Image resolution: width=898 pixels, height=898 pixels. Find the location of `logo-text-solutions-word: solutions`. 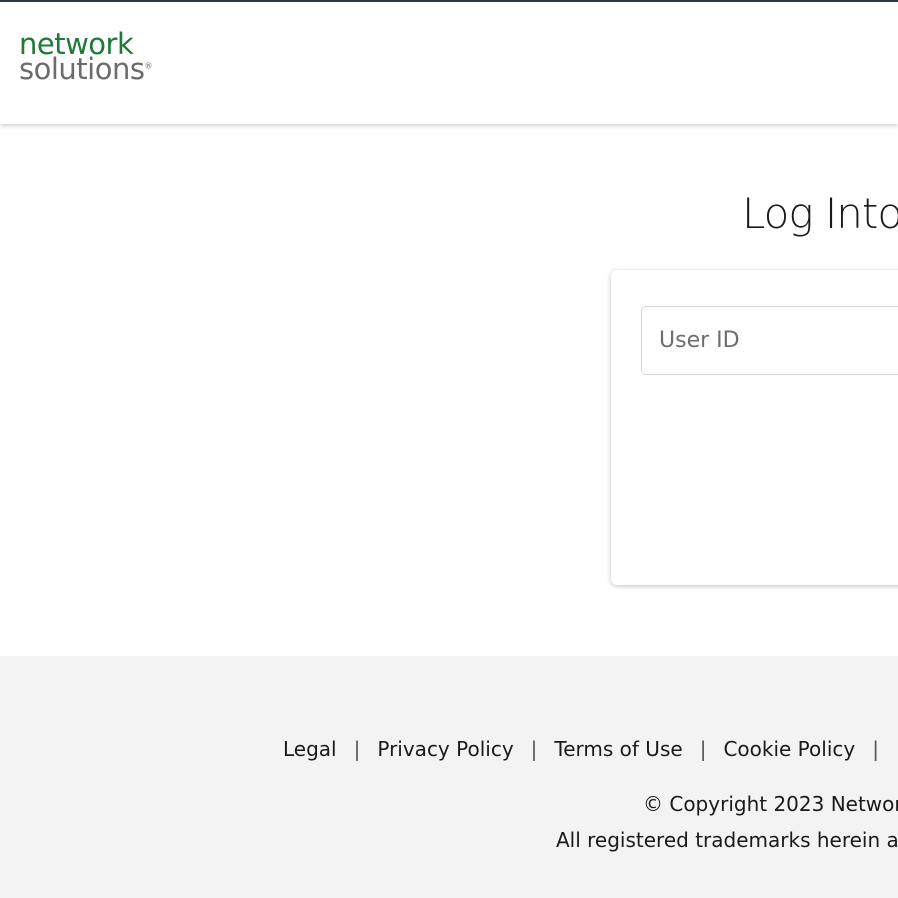

logo-text-solutions-word: solutions is located at coordinates (82, 69).